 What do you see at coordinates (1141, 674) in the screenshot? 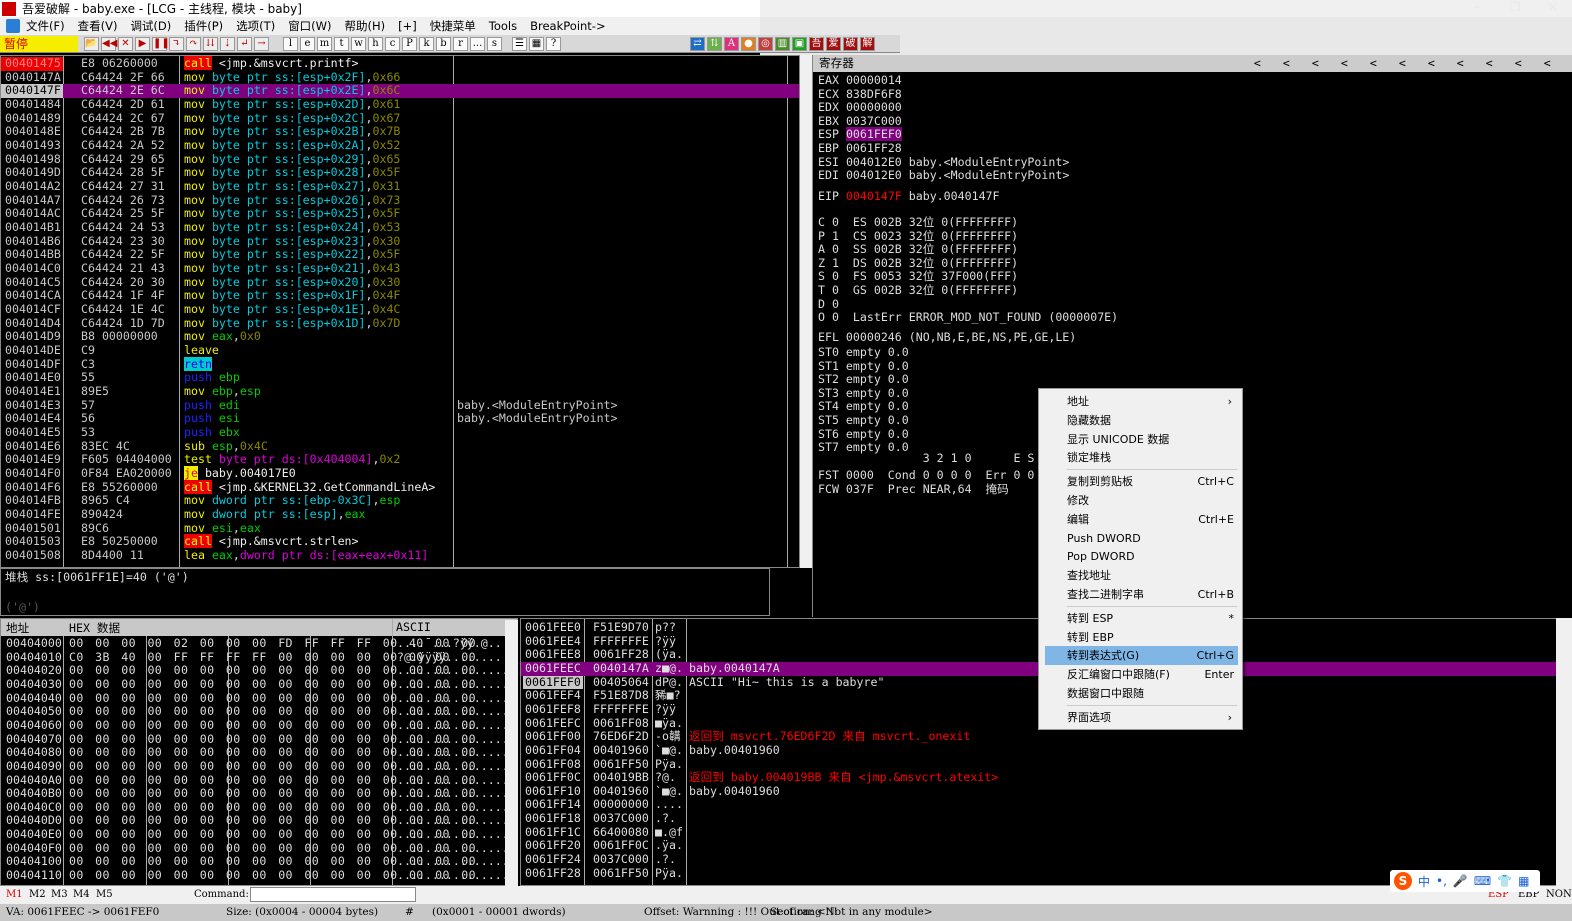
I see `context-menu-item: 反汇编窗口中跟随(F) Enter` at bounding box center [1141, 674].